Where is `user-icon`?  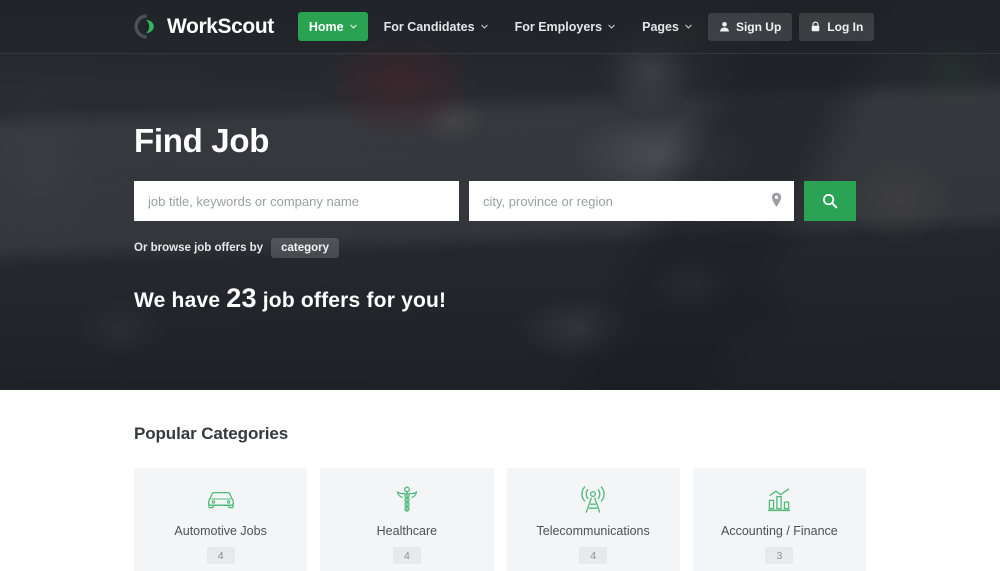
user-icon is located at coordinates (724, 27).